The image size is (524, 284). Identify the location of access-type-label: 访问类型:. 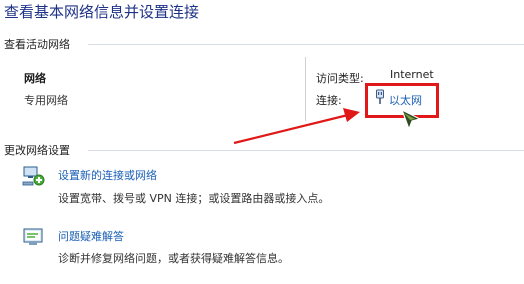
(340, 78).